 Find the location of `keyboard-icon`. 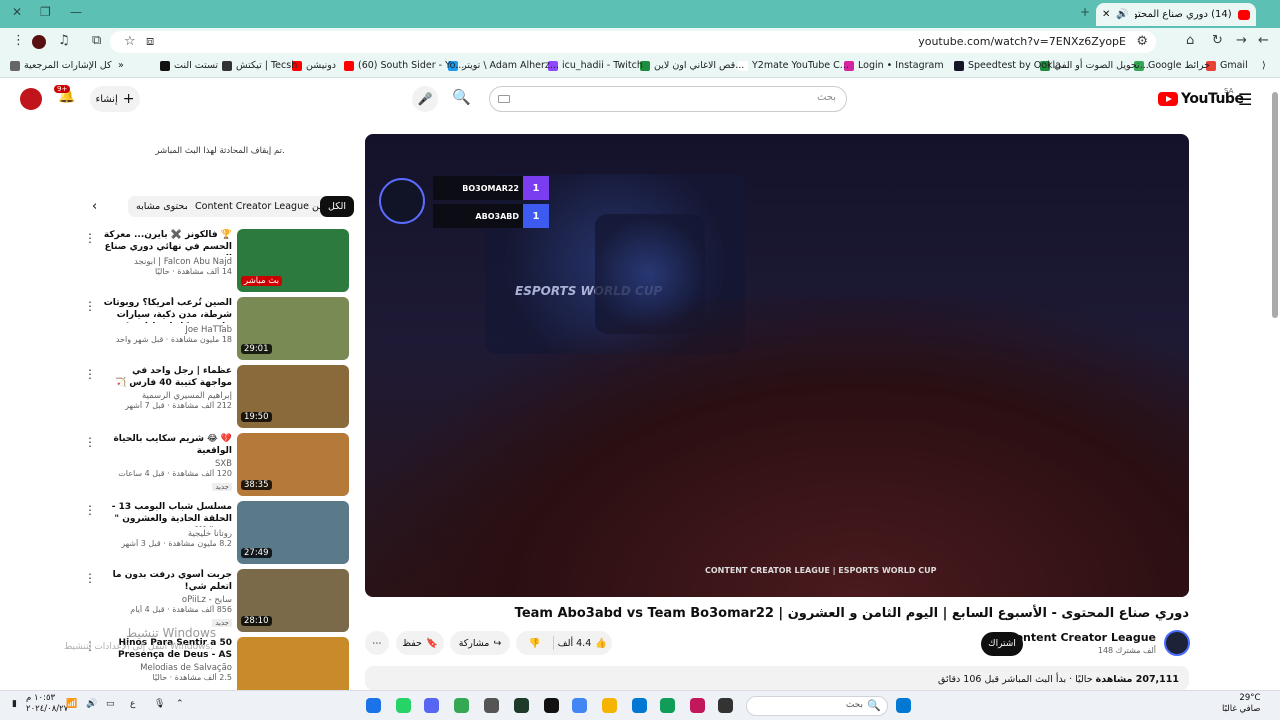

keyboard-icon is located at coordinates (504, 99).